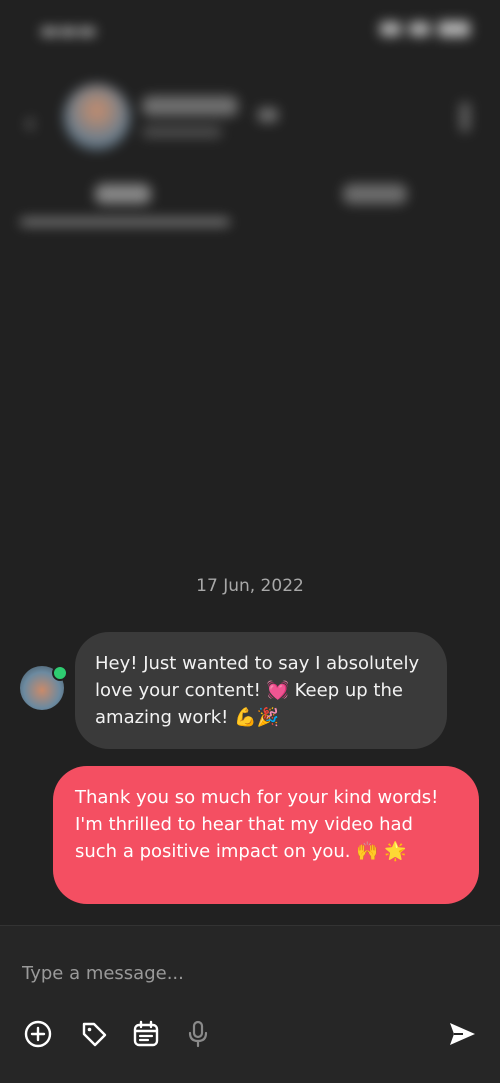  What do you see at coordinates (375, 194) in the screenshot?
I see `tab-media` at bounding box center [375, 194].